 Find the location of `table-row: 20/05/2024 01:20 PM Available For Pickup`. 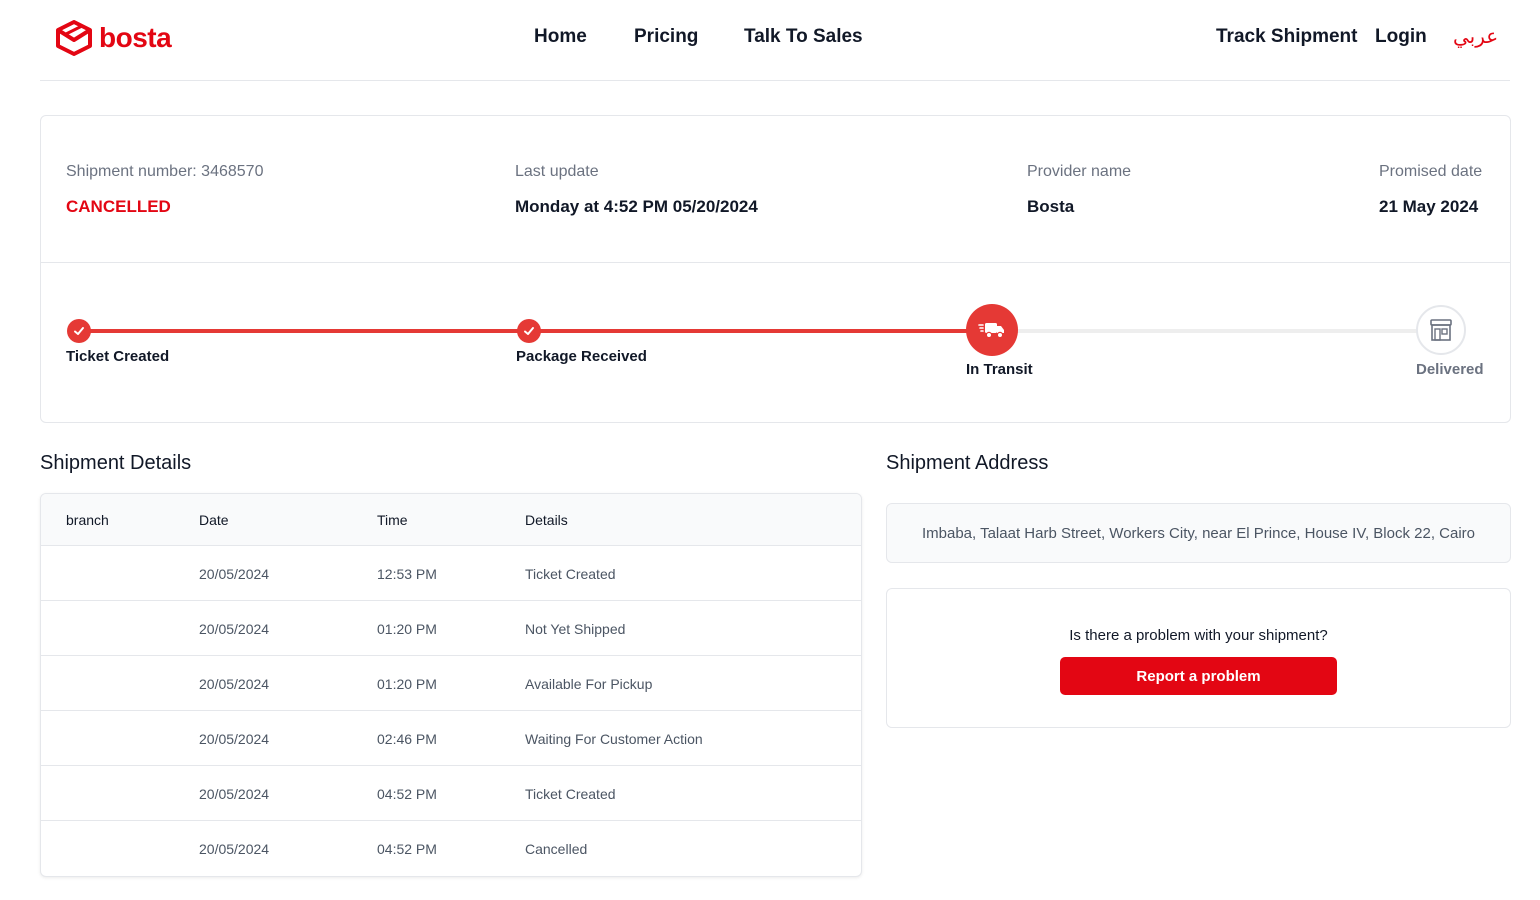

table-row: 20/05/2024 01:20 PM Available For Pickup is located at coordinates (451, 683).